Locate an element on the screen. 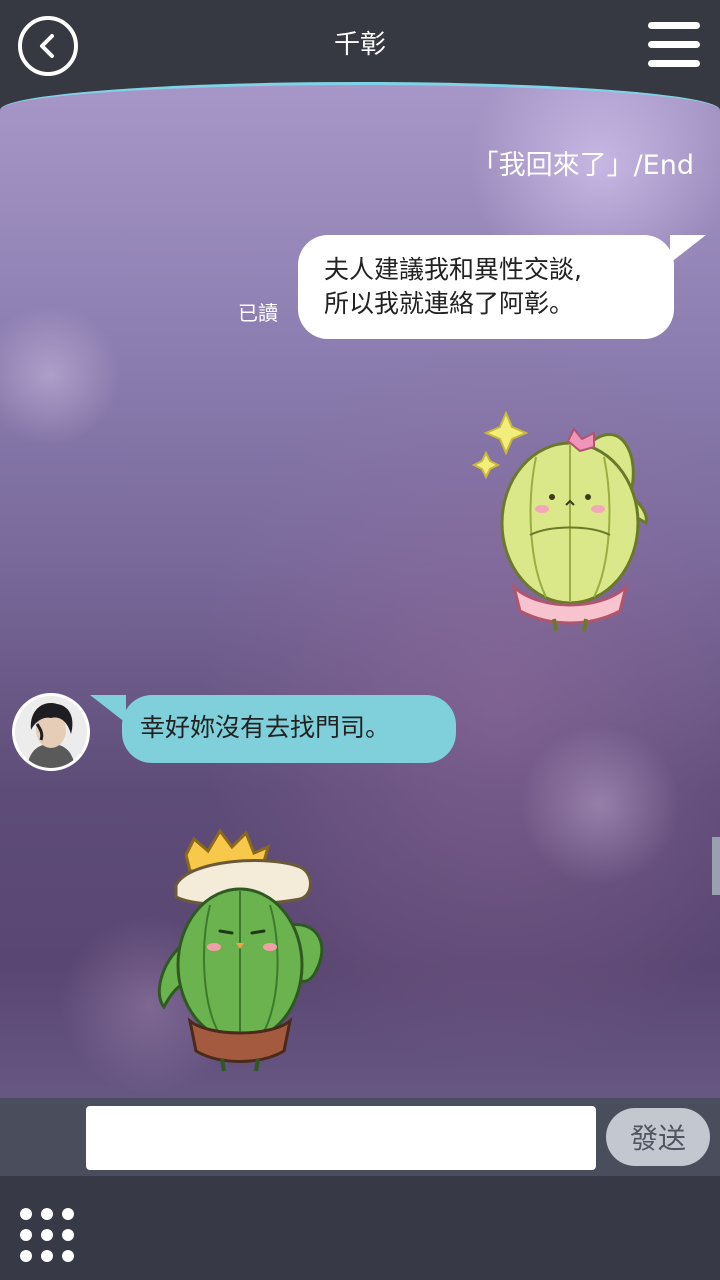 This screenshot has width=720, height=1280. story-status-text: 「我回來了」/End is located at coordinates (582, 165).